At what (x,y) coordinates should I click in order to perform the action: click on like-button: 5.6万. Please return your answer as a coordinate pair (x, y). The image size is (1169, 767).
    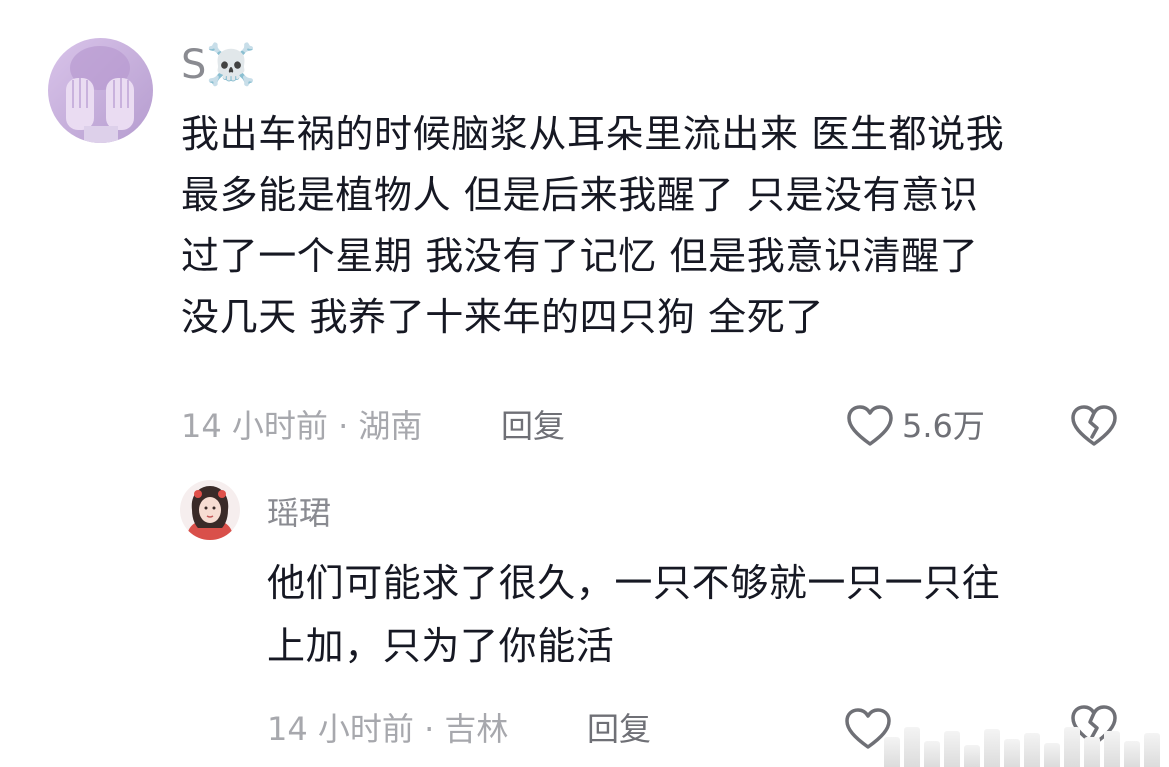
    Looking at the image, I should click on (915, 426).